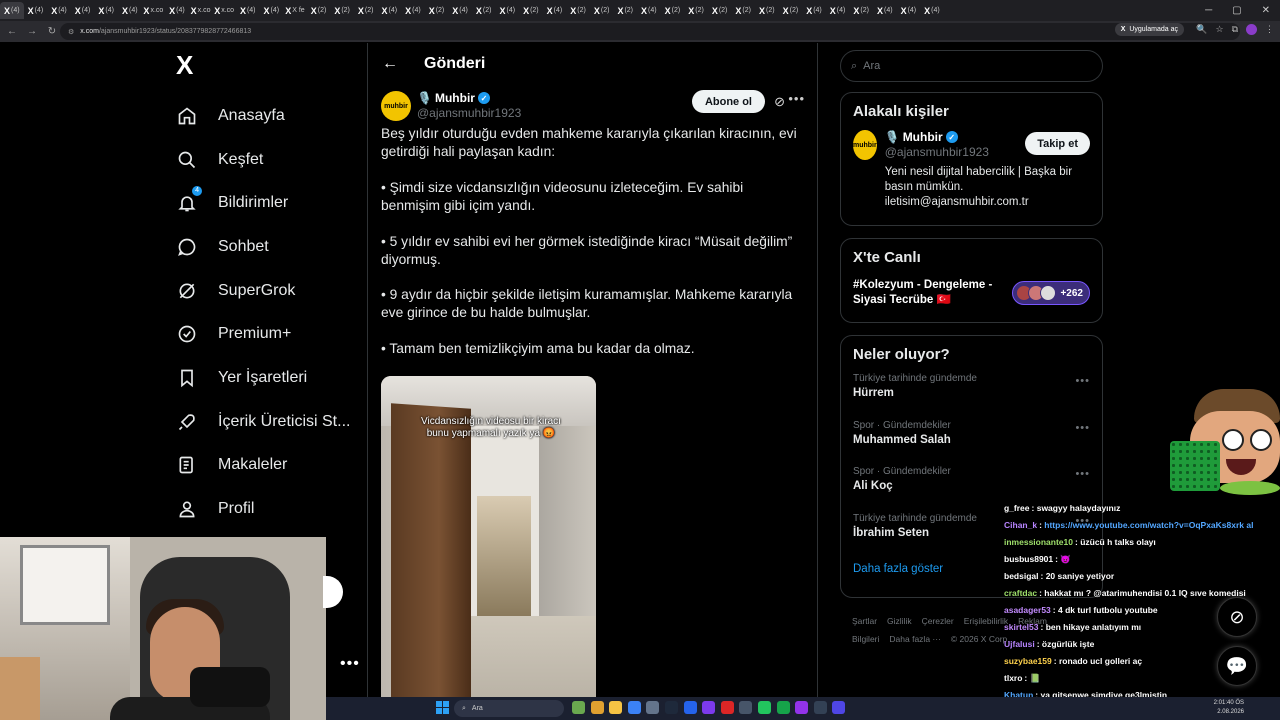 Image resolution: width=1280 pixels, height=720 pixels. What do you see at coordinates (193, 65) in the screenshot?
I see `x-logo-icon: X` at bounding box center [193, 65].